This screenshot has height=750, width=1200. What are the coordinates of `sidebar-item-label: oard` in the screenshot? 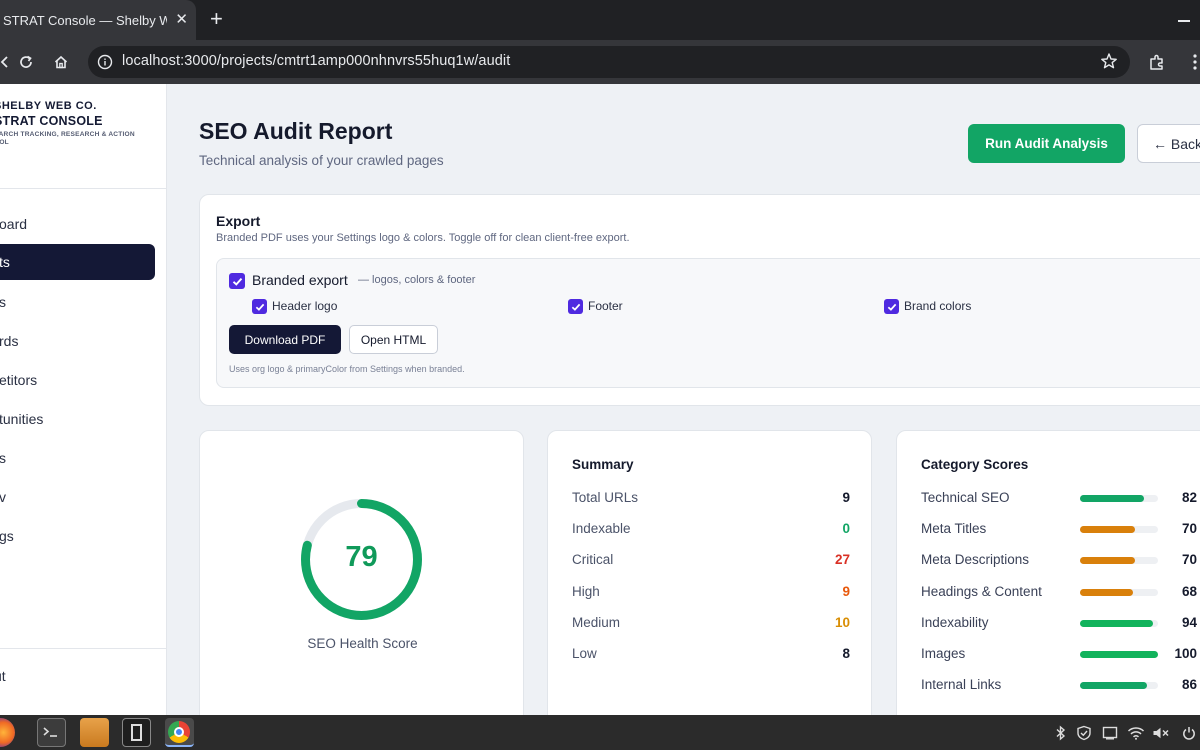 It's located at (14, 224).